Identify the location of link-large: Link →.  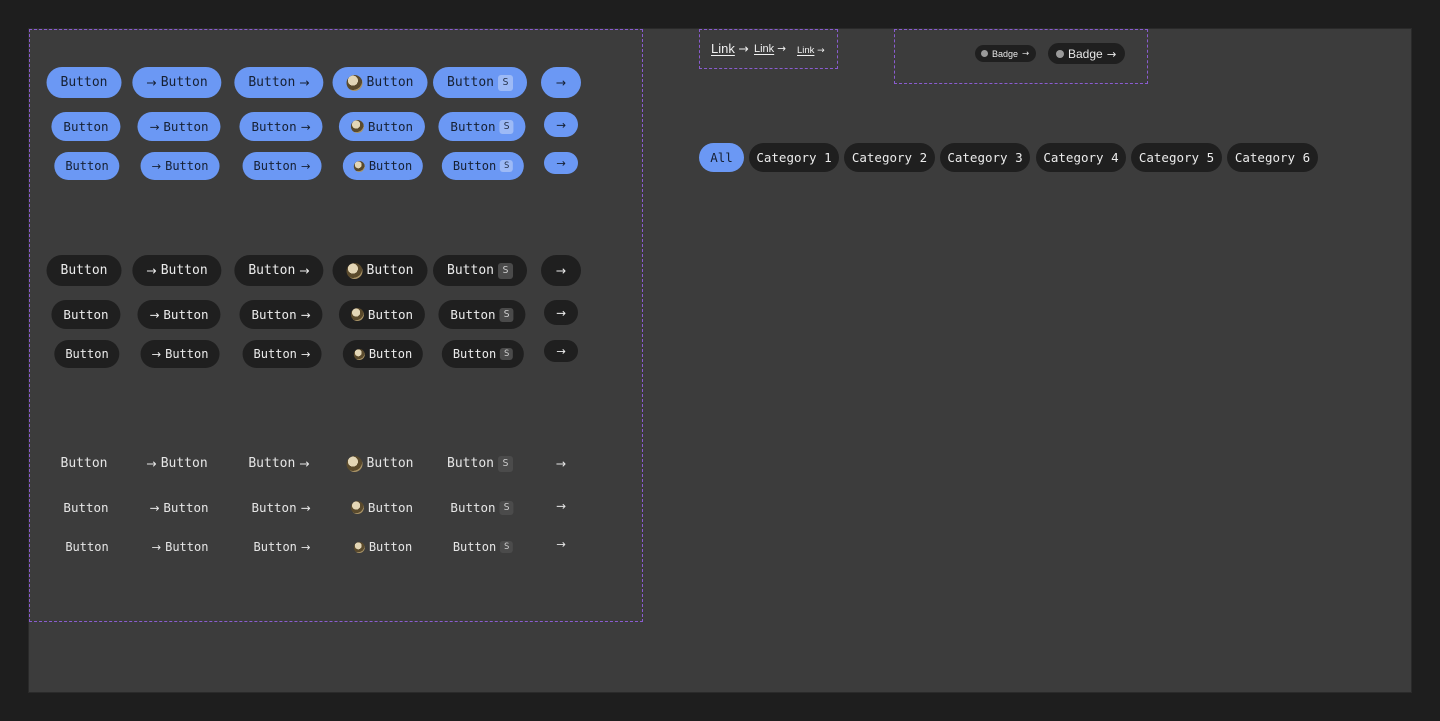
(730, 48).